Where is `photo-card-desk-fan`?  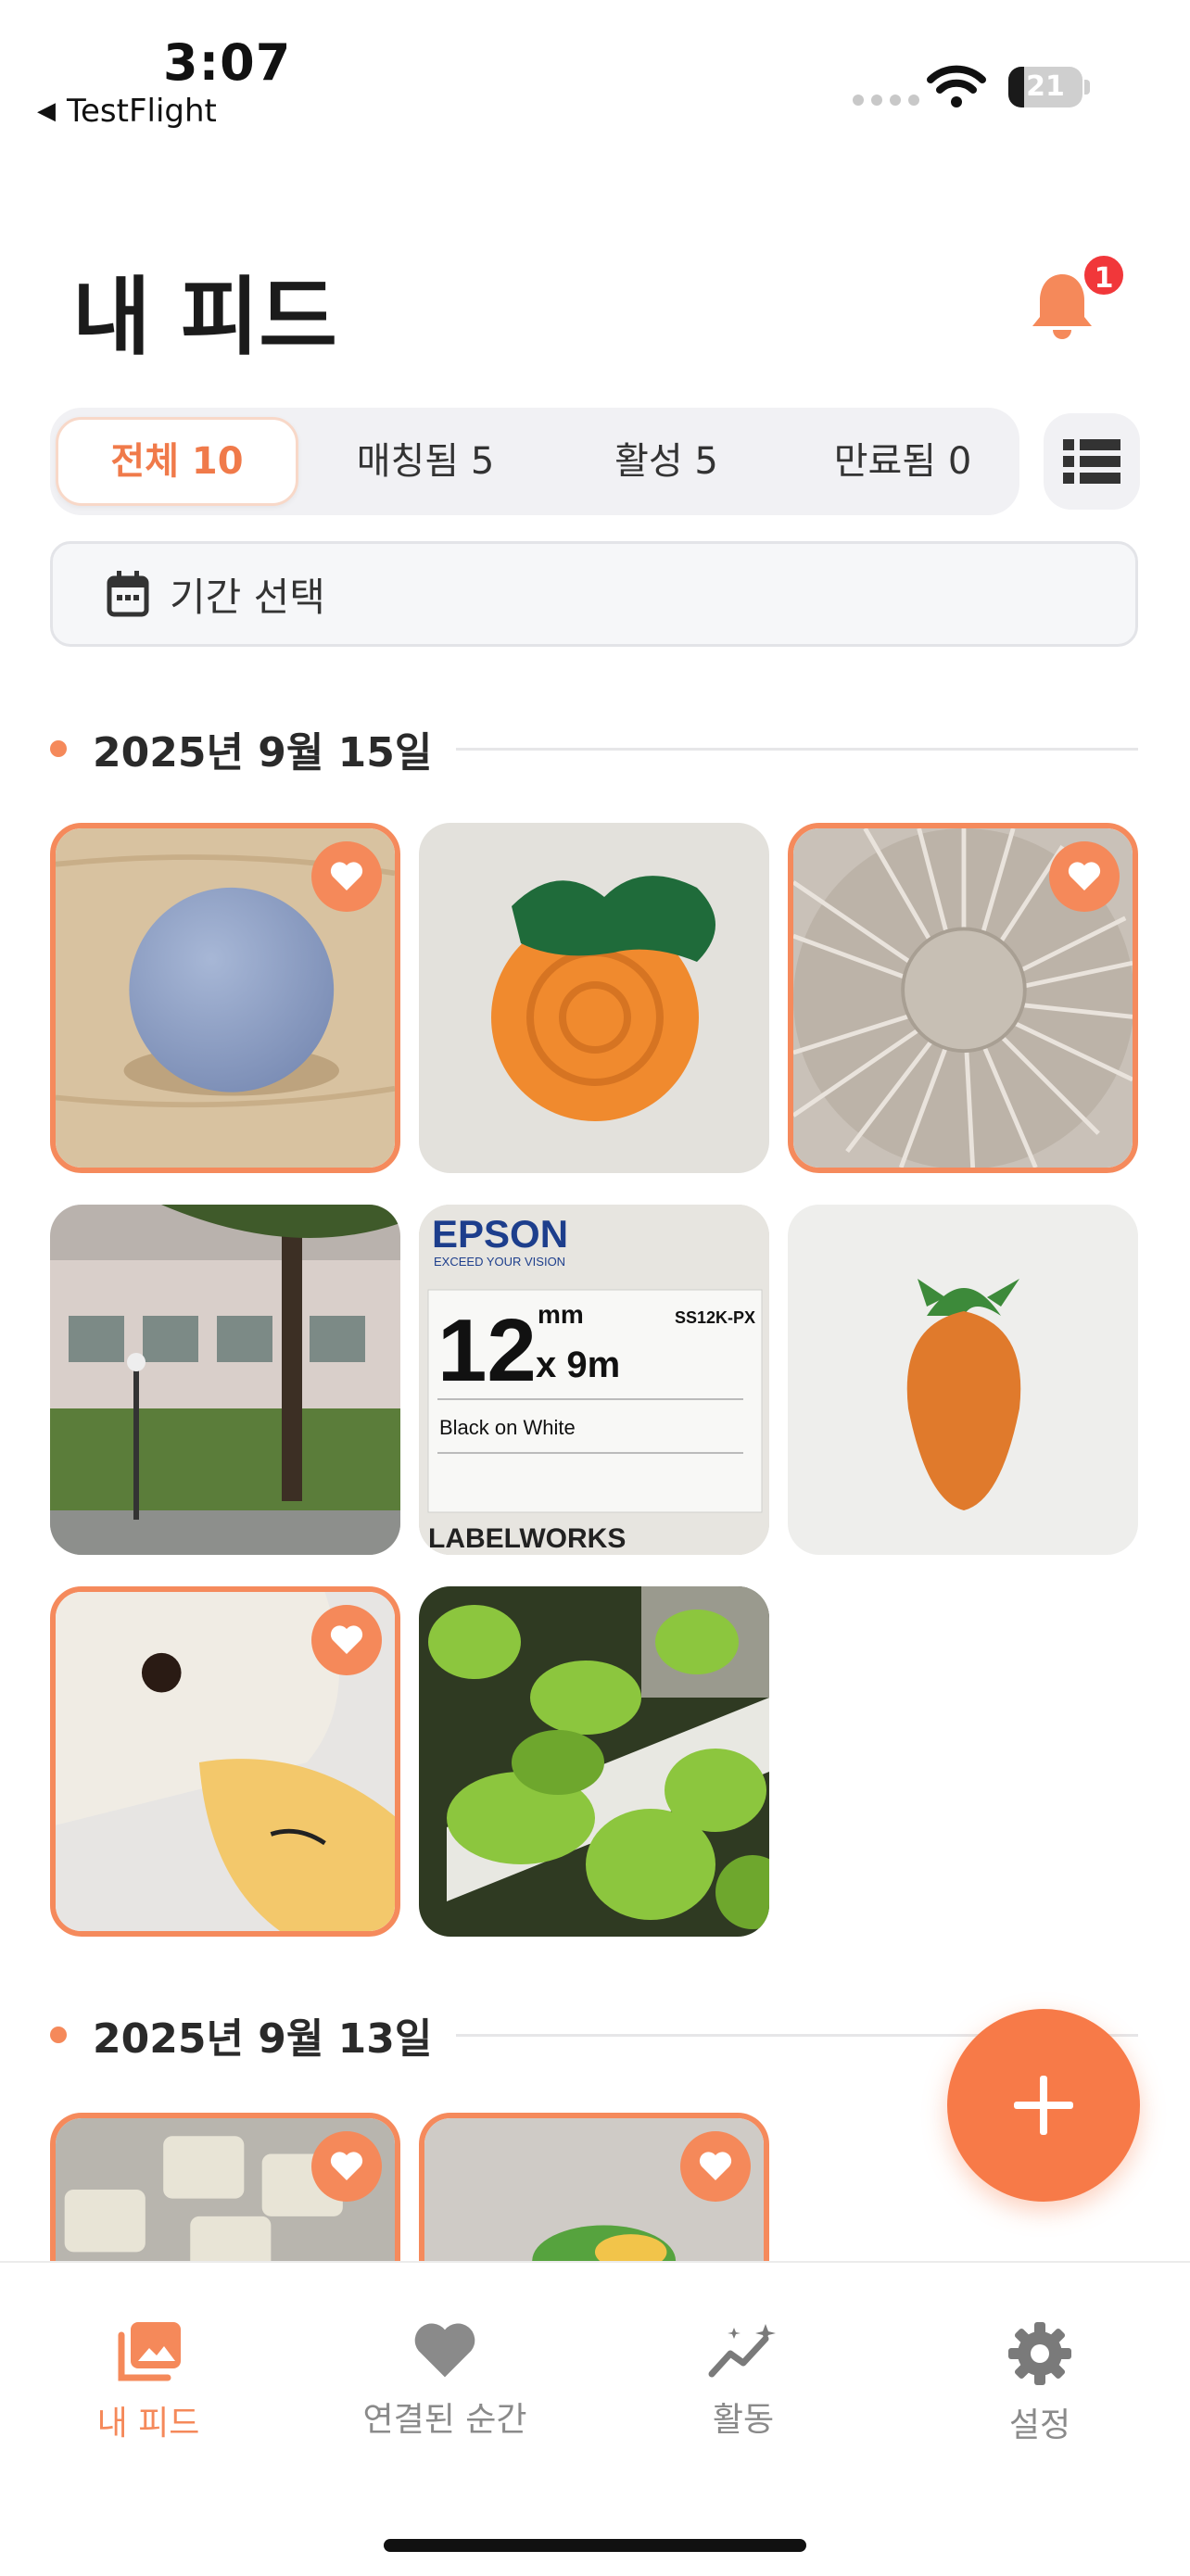 photo-card-desk-fan is located at coordinates (963, 998).